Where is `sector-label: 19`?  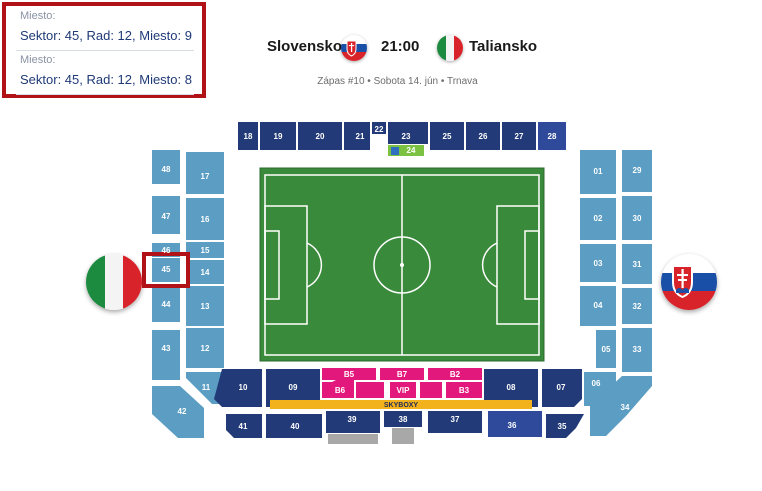
sector-label: 19 is located at coordinates (278, 136).